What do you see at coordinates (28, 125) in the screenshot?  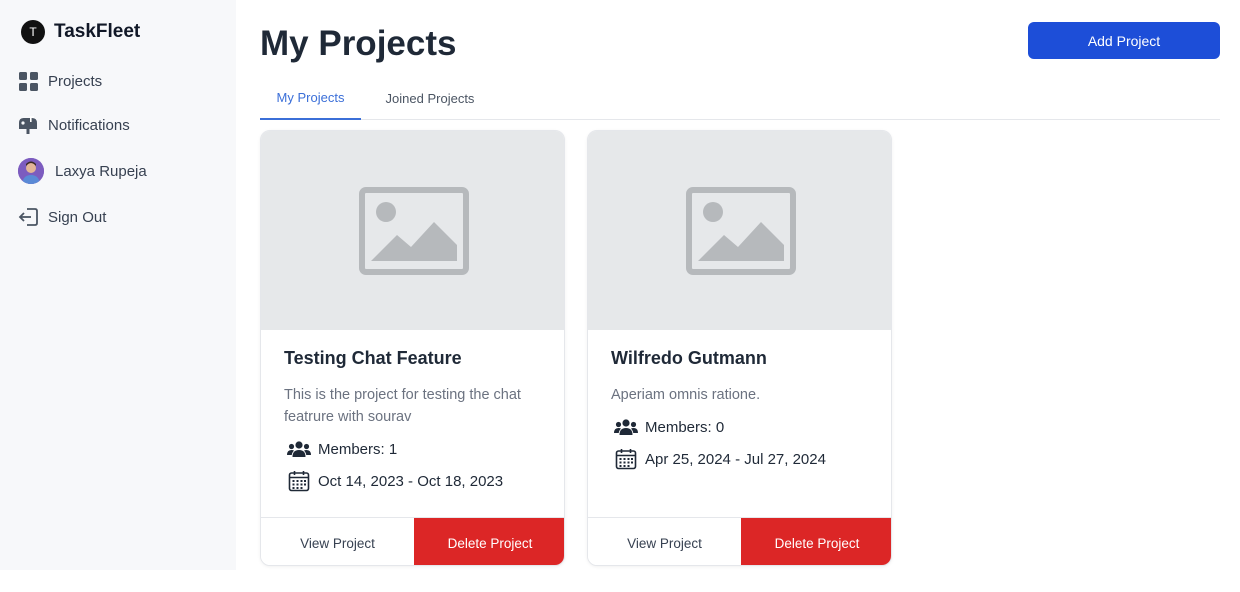 I see `mailbox-icon` at bounding box center [28, 125].